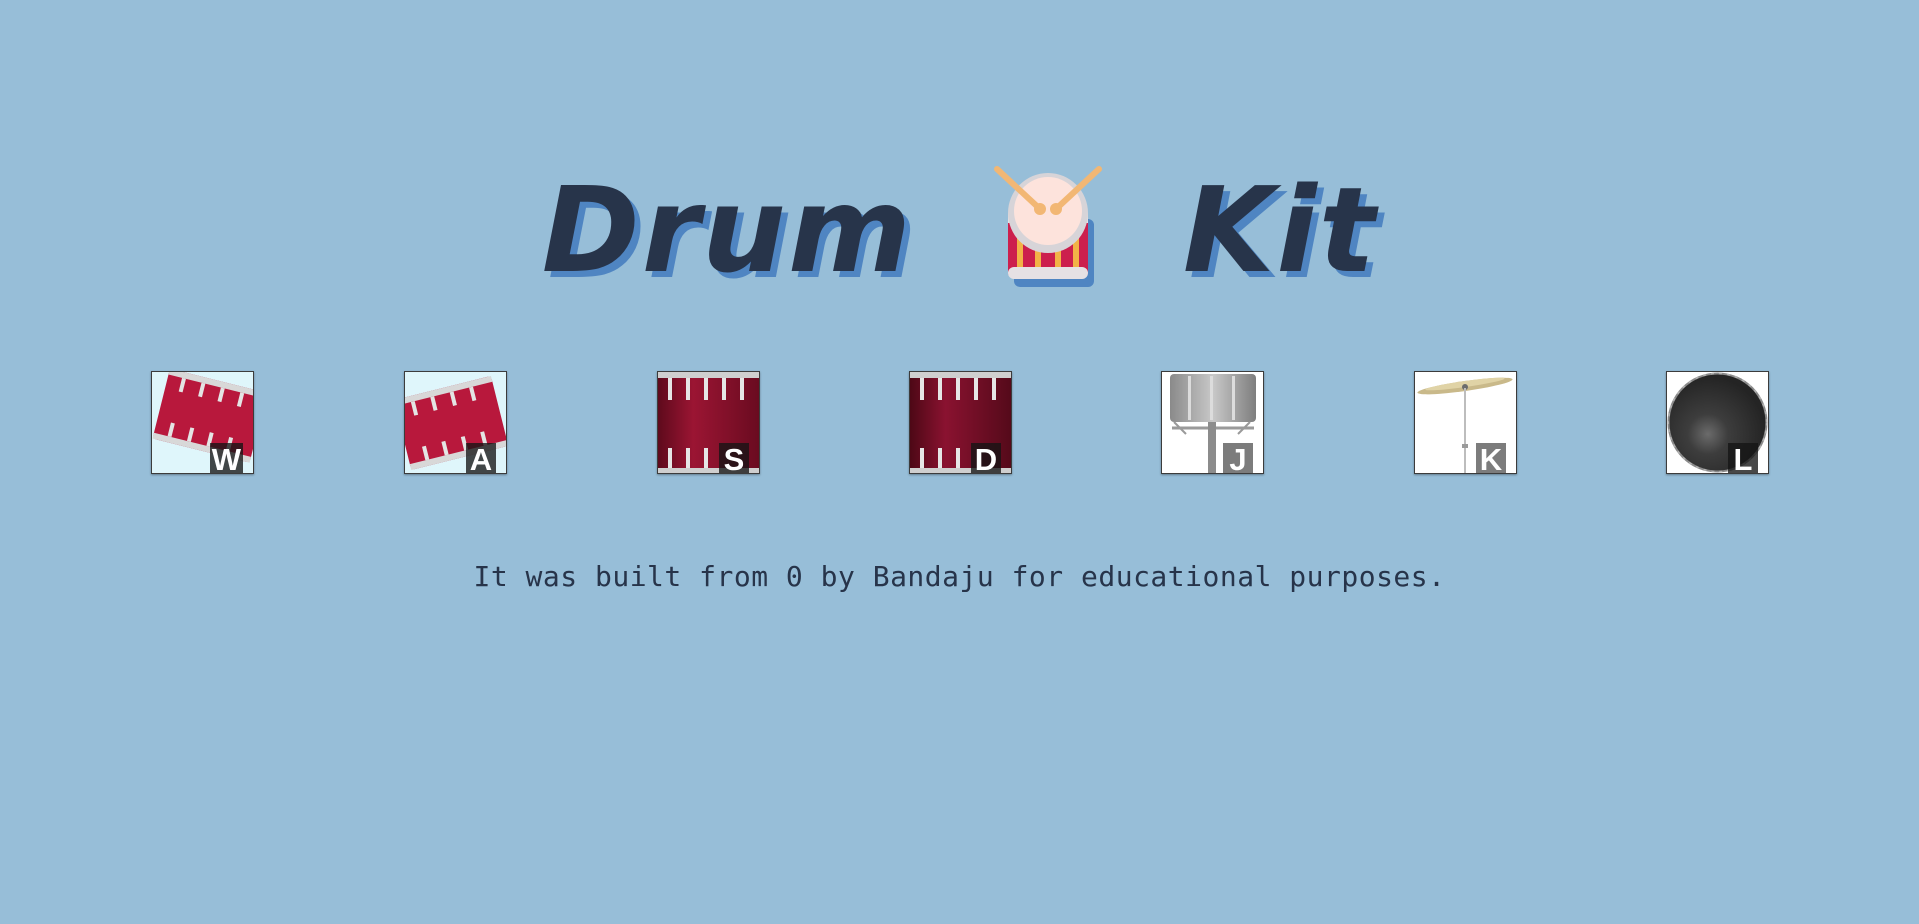 This screenshot has height=924, width=1919. I want to click on drum-pad-j: J, so click(1212, 422).